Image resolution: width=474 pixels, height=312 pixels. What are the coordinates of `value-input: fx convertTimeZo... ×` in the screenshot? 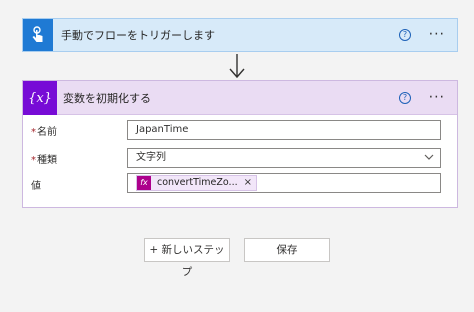 It's located at (284, 183).